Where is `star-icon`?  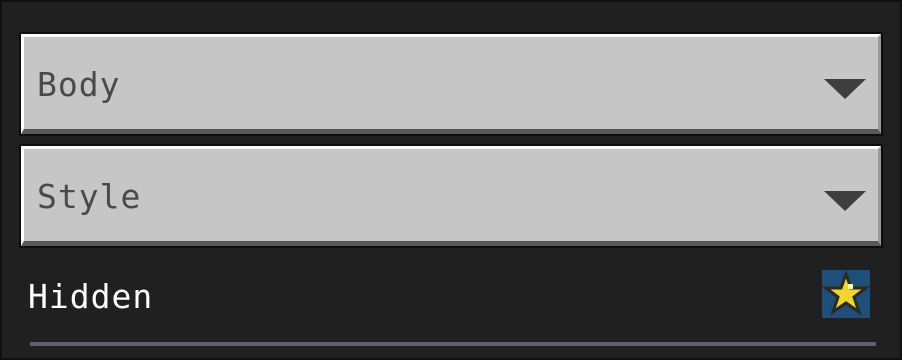
star-icon is located at coordinates (846, 294).